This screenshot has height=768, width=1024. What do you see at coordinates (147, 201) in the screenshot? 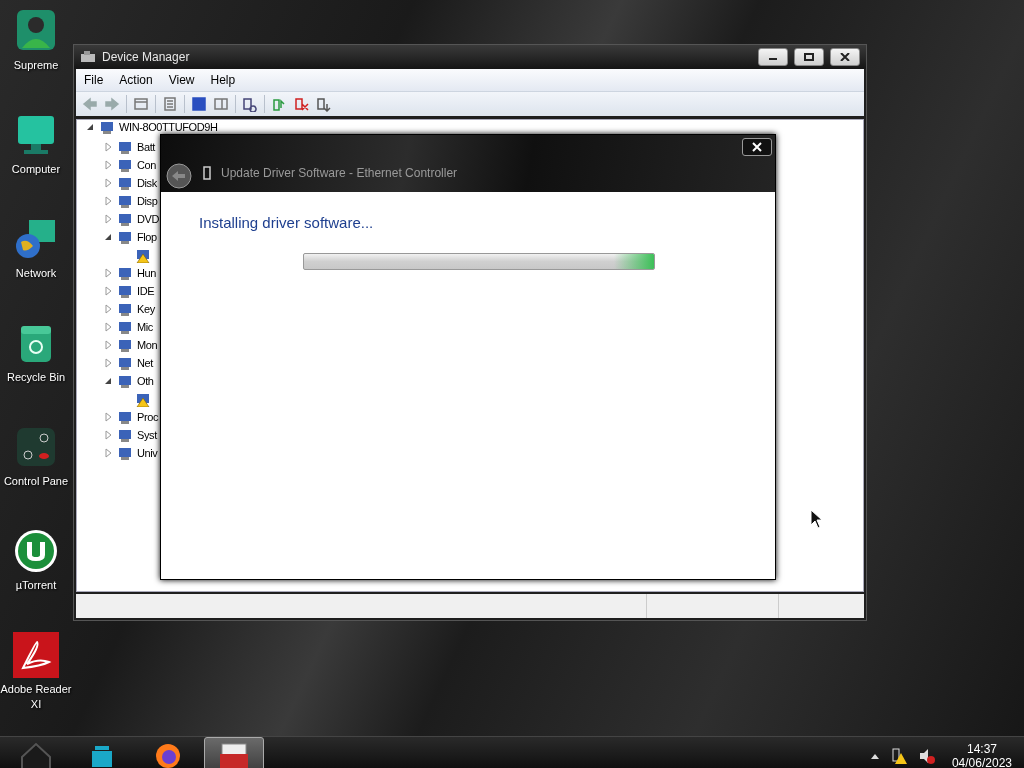
I see `tree-item: Disp` at bounding box center [147, 201].